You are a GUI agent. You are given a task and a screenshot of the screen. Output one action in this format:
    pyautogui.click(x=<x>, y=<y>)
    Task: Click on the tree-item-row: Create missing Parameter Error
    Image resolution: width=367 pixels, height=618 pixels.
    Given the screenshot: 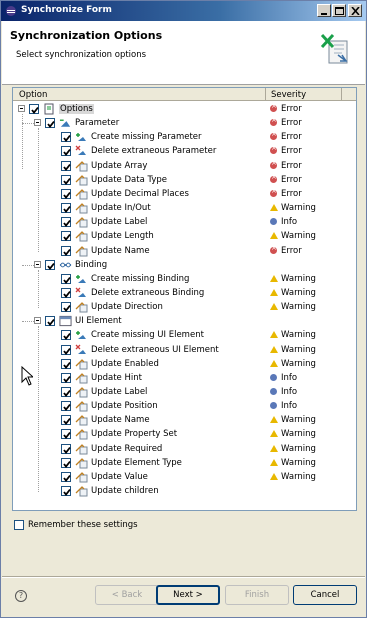 What is the action you would take?
    pyautogui.click(x=184, y=137)
    